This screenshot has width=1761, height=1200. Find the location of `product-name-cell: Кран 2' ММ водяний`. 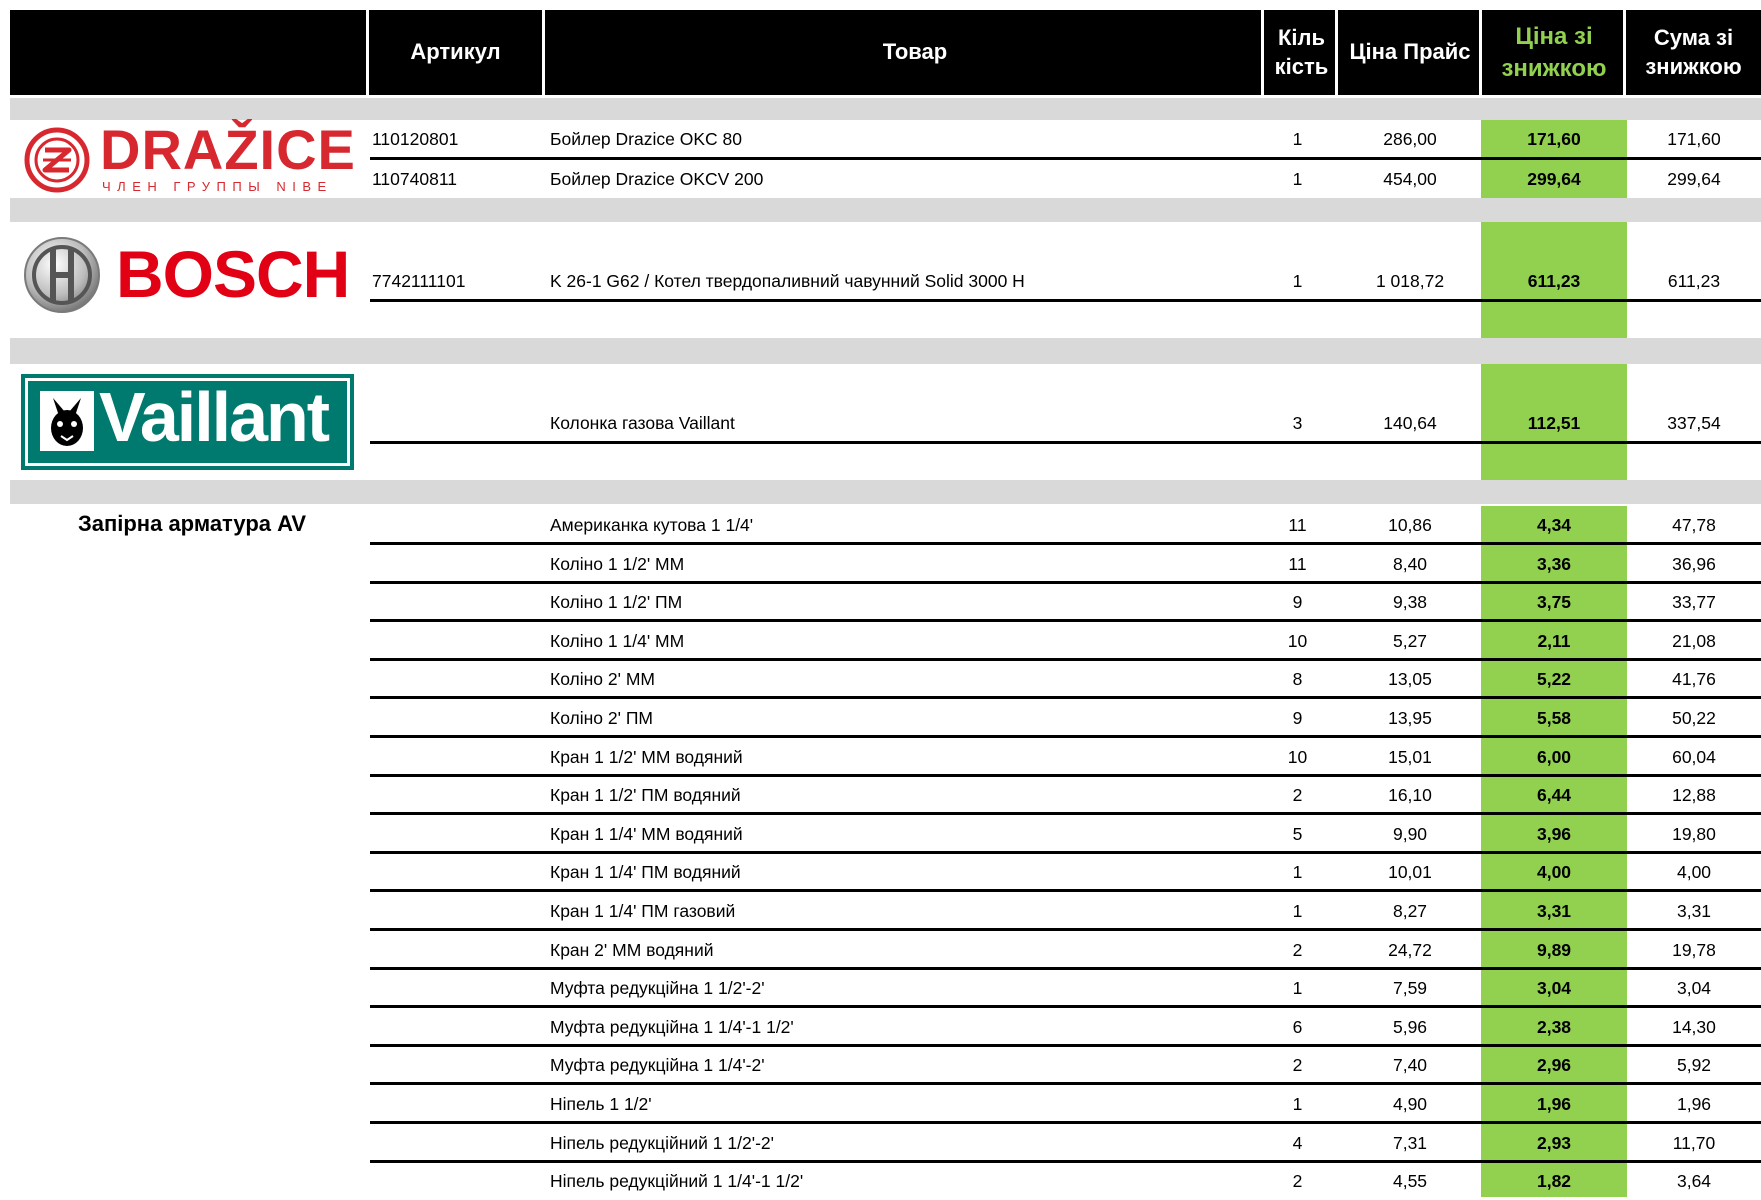

product-name-cell: Кран 2' ММ водяний is located at coordinates (632, 949).